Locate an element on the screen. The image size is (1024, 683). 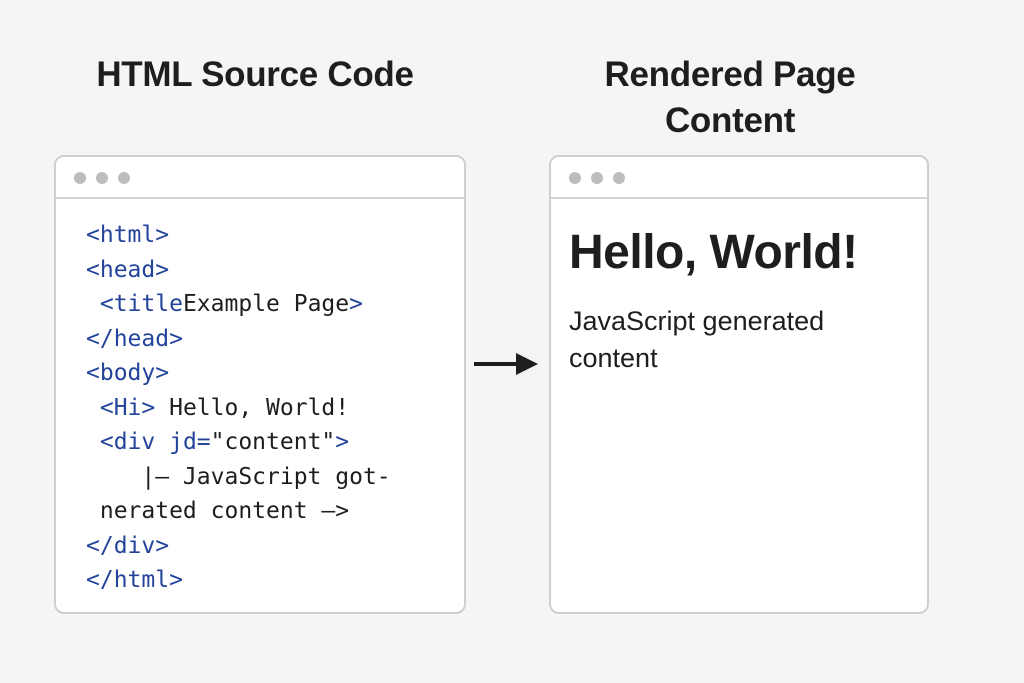
rendered-hello-heading: Hello, World! is located at coordinates (713, 252).